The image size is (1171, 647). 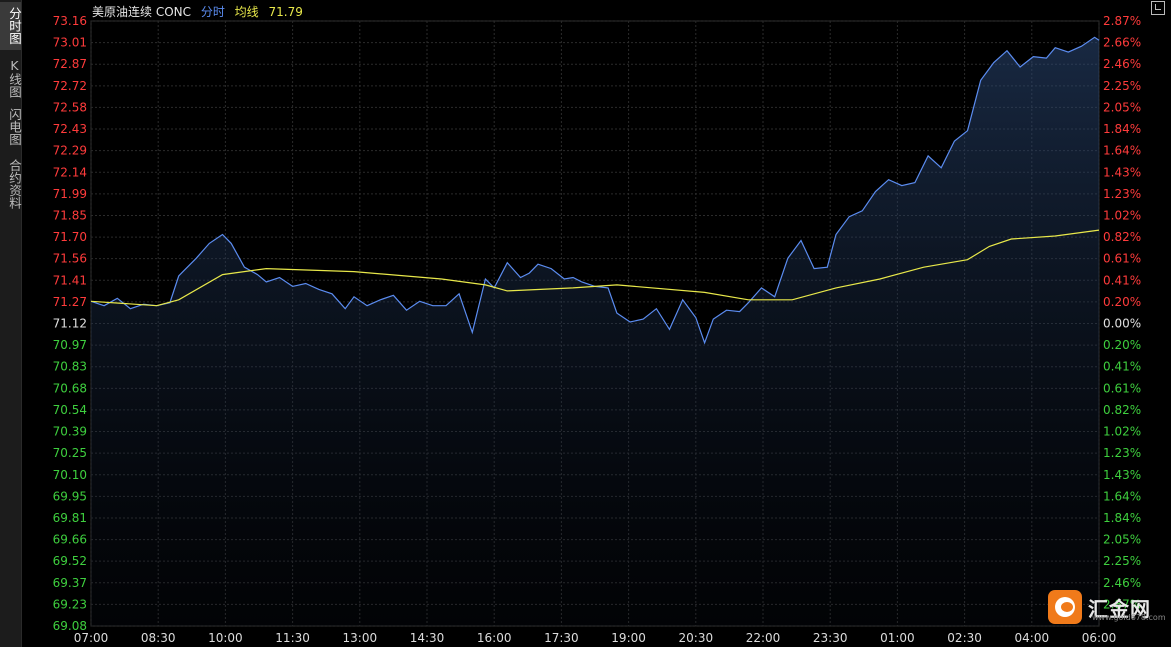 What do you see at coordinates (70, 194) in the screenshot?
I see `y-tick-label: 71.99` at bounding box center [70, 194].